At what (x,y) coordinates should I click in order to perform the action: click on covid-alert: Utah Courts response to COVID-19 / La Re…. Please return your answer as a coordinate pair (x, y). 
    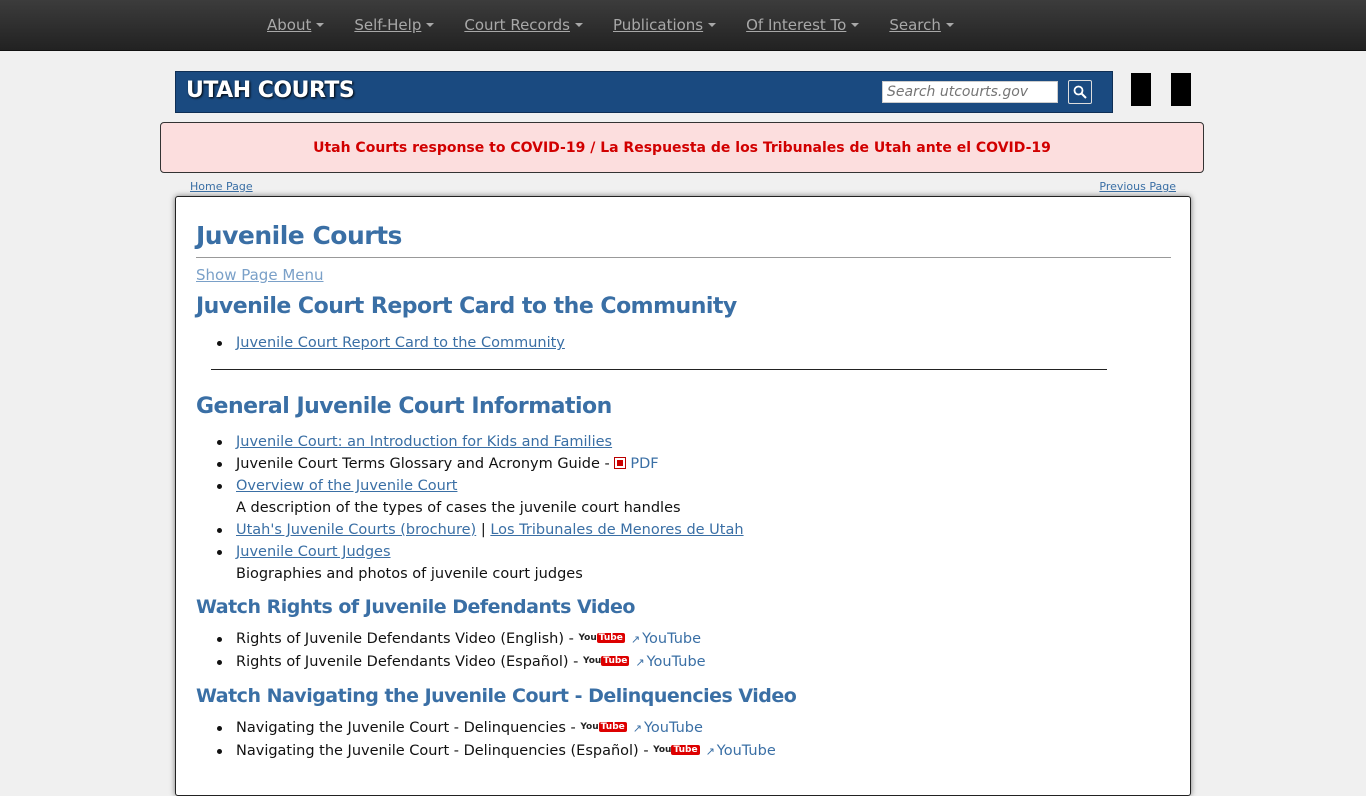
    Looking at the image, I should click on (682, 147).